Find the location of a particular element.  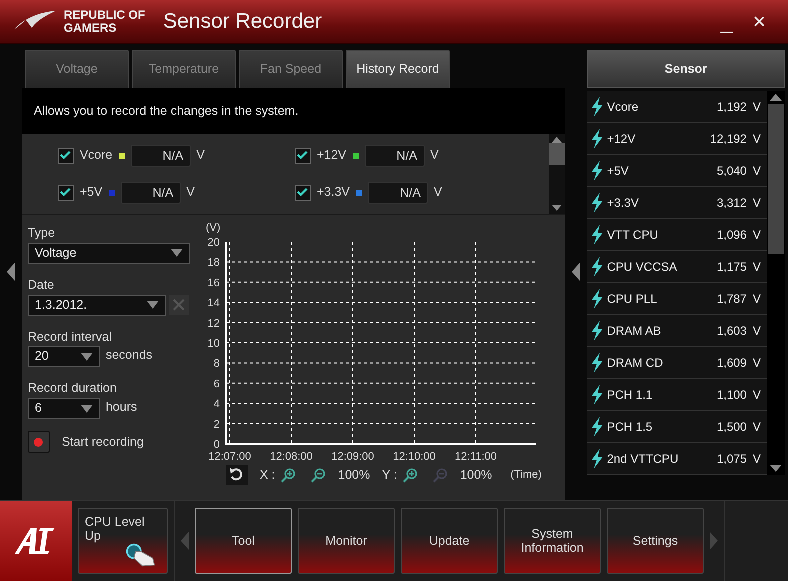

field-label: Type is located at coordinates (42, 233).